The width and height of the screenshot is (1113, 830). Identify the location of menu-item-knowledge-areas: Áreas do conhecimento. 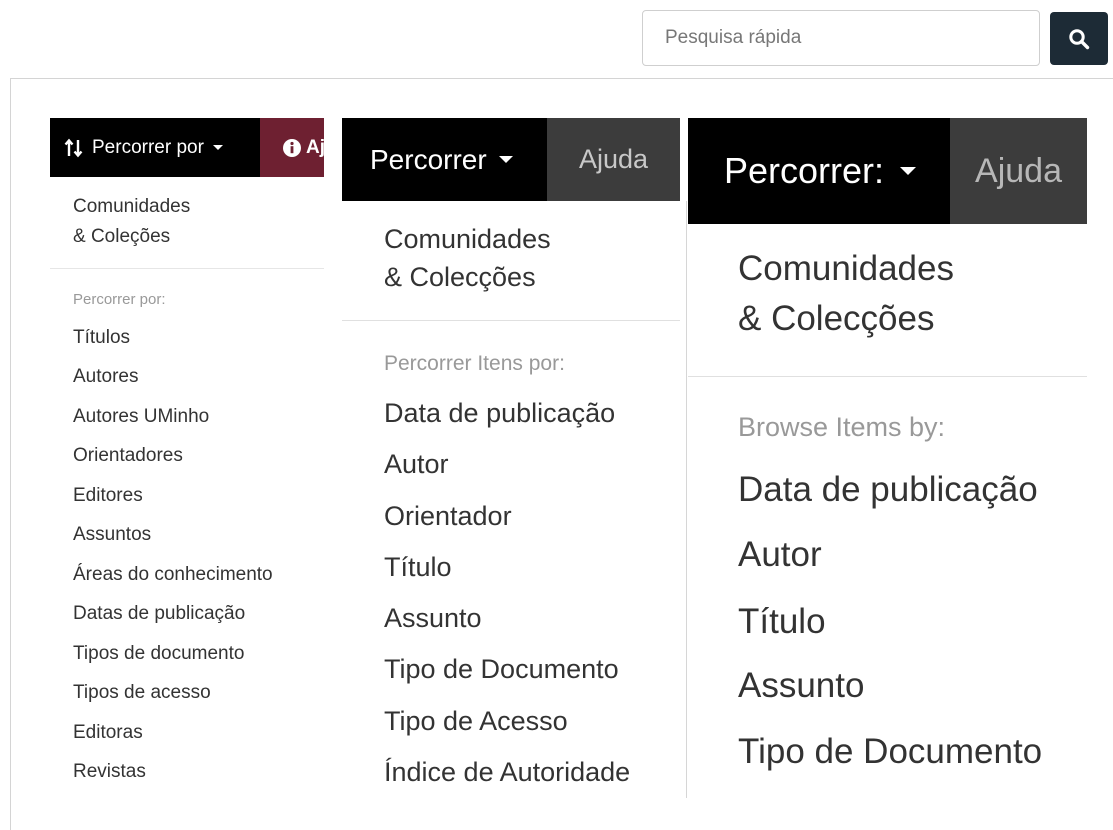
(173, 575).